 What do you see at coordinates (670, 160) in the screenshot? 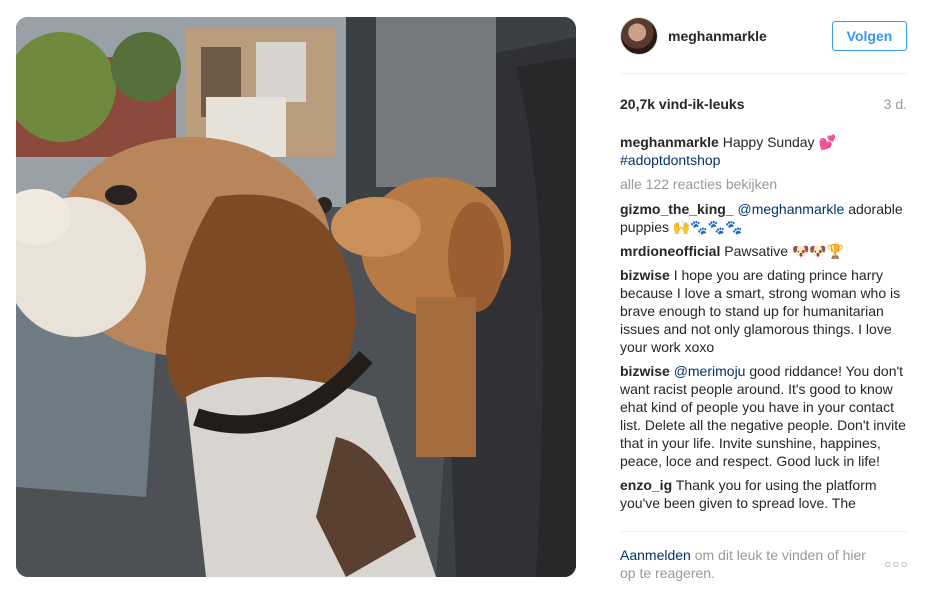
I see `caption-hashtag: #adoptdontshop` at bounding box center [670, 160].